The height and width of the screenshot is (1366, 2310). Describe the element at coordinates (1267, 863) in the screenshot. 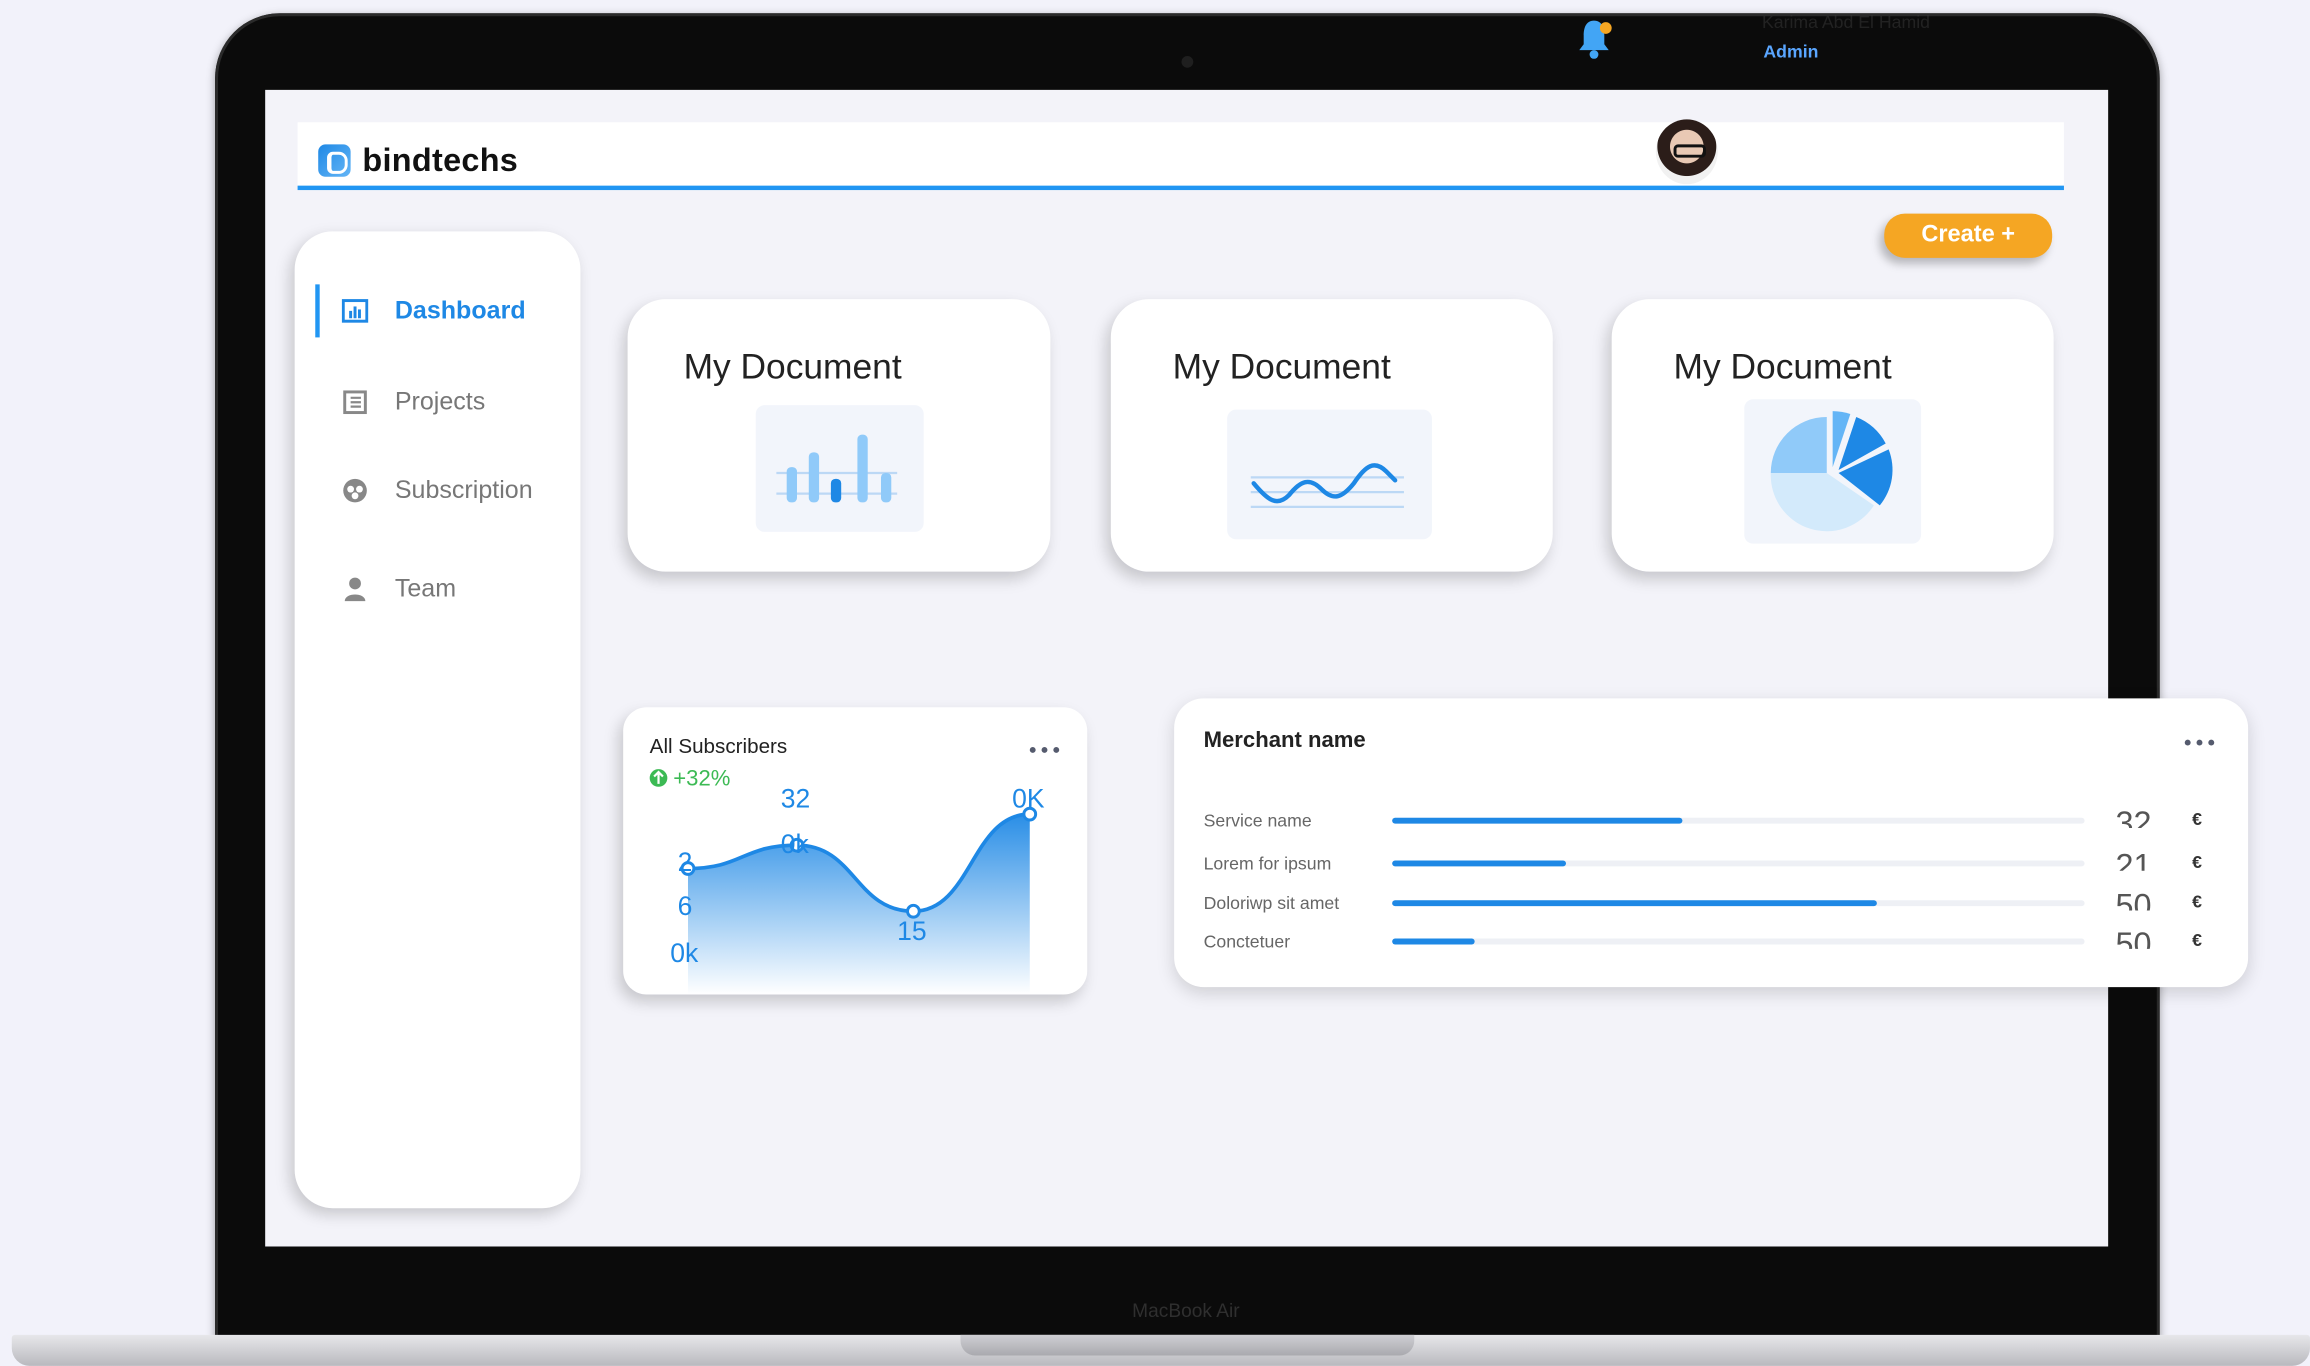

I see `merchant-row-name: Lorem for ipsum` at that location.